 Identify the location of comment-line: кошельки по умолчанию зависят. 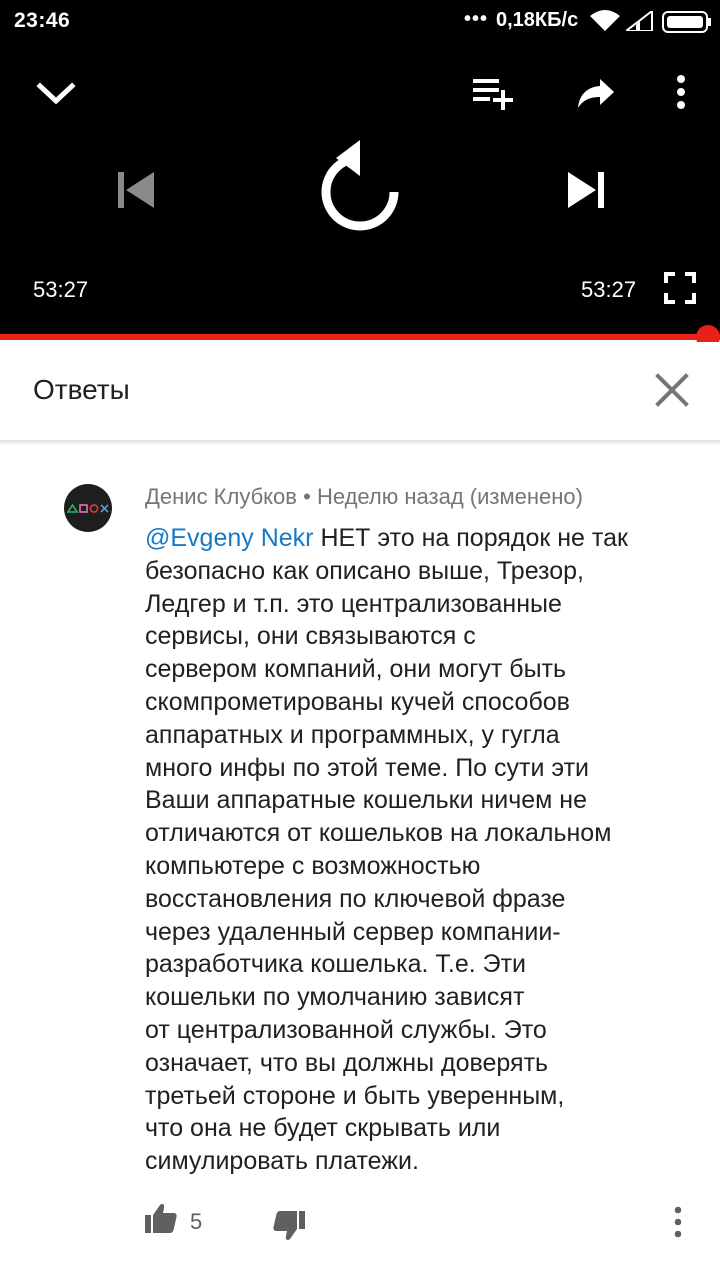
(335, 997).